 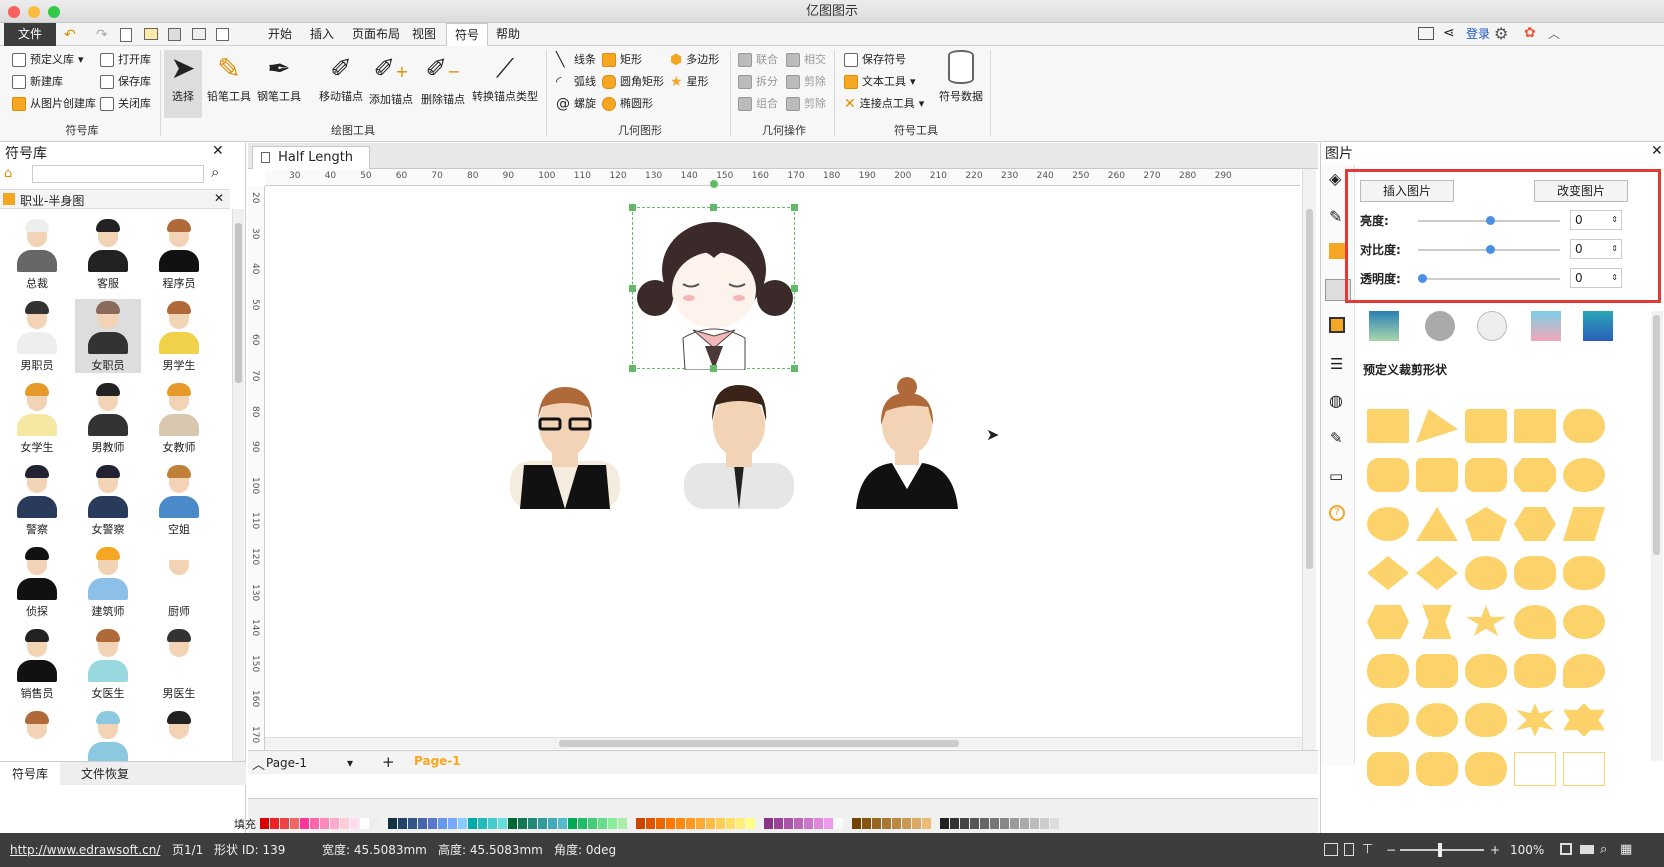 What do you see at coordinates (8, 173) in the screenshot?
I see `home-icon: ⌂` at bounding box center [8, 173].